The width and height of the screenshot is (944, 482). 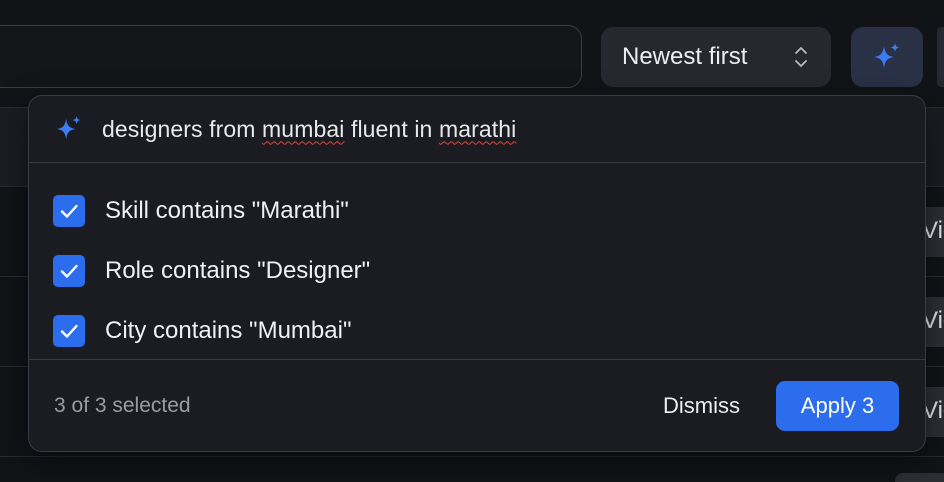 What do you see at coordinates (477, 271) in the screenshot?
I see `filter-item-role: Role contains "Designer"` at bounding box center [477, 271].